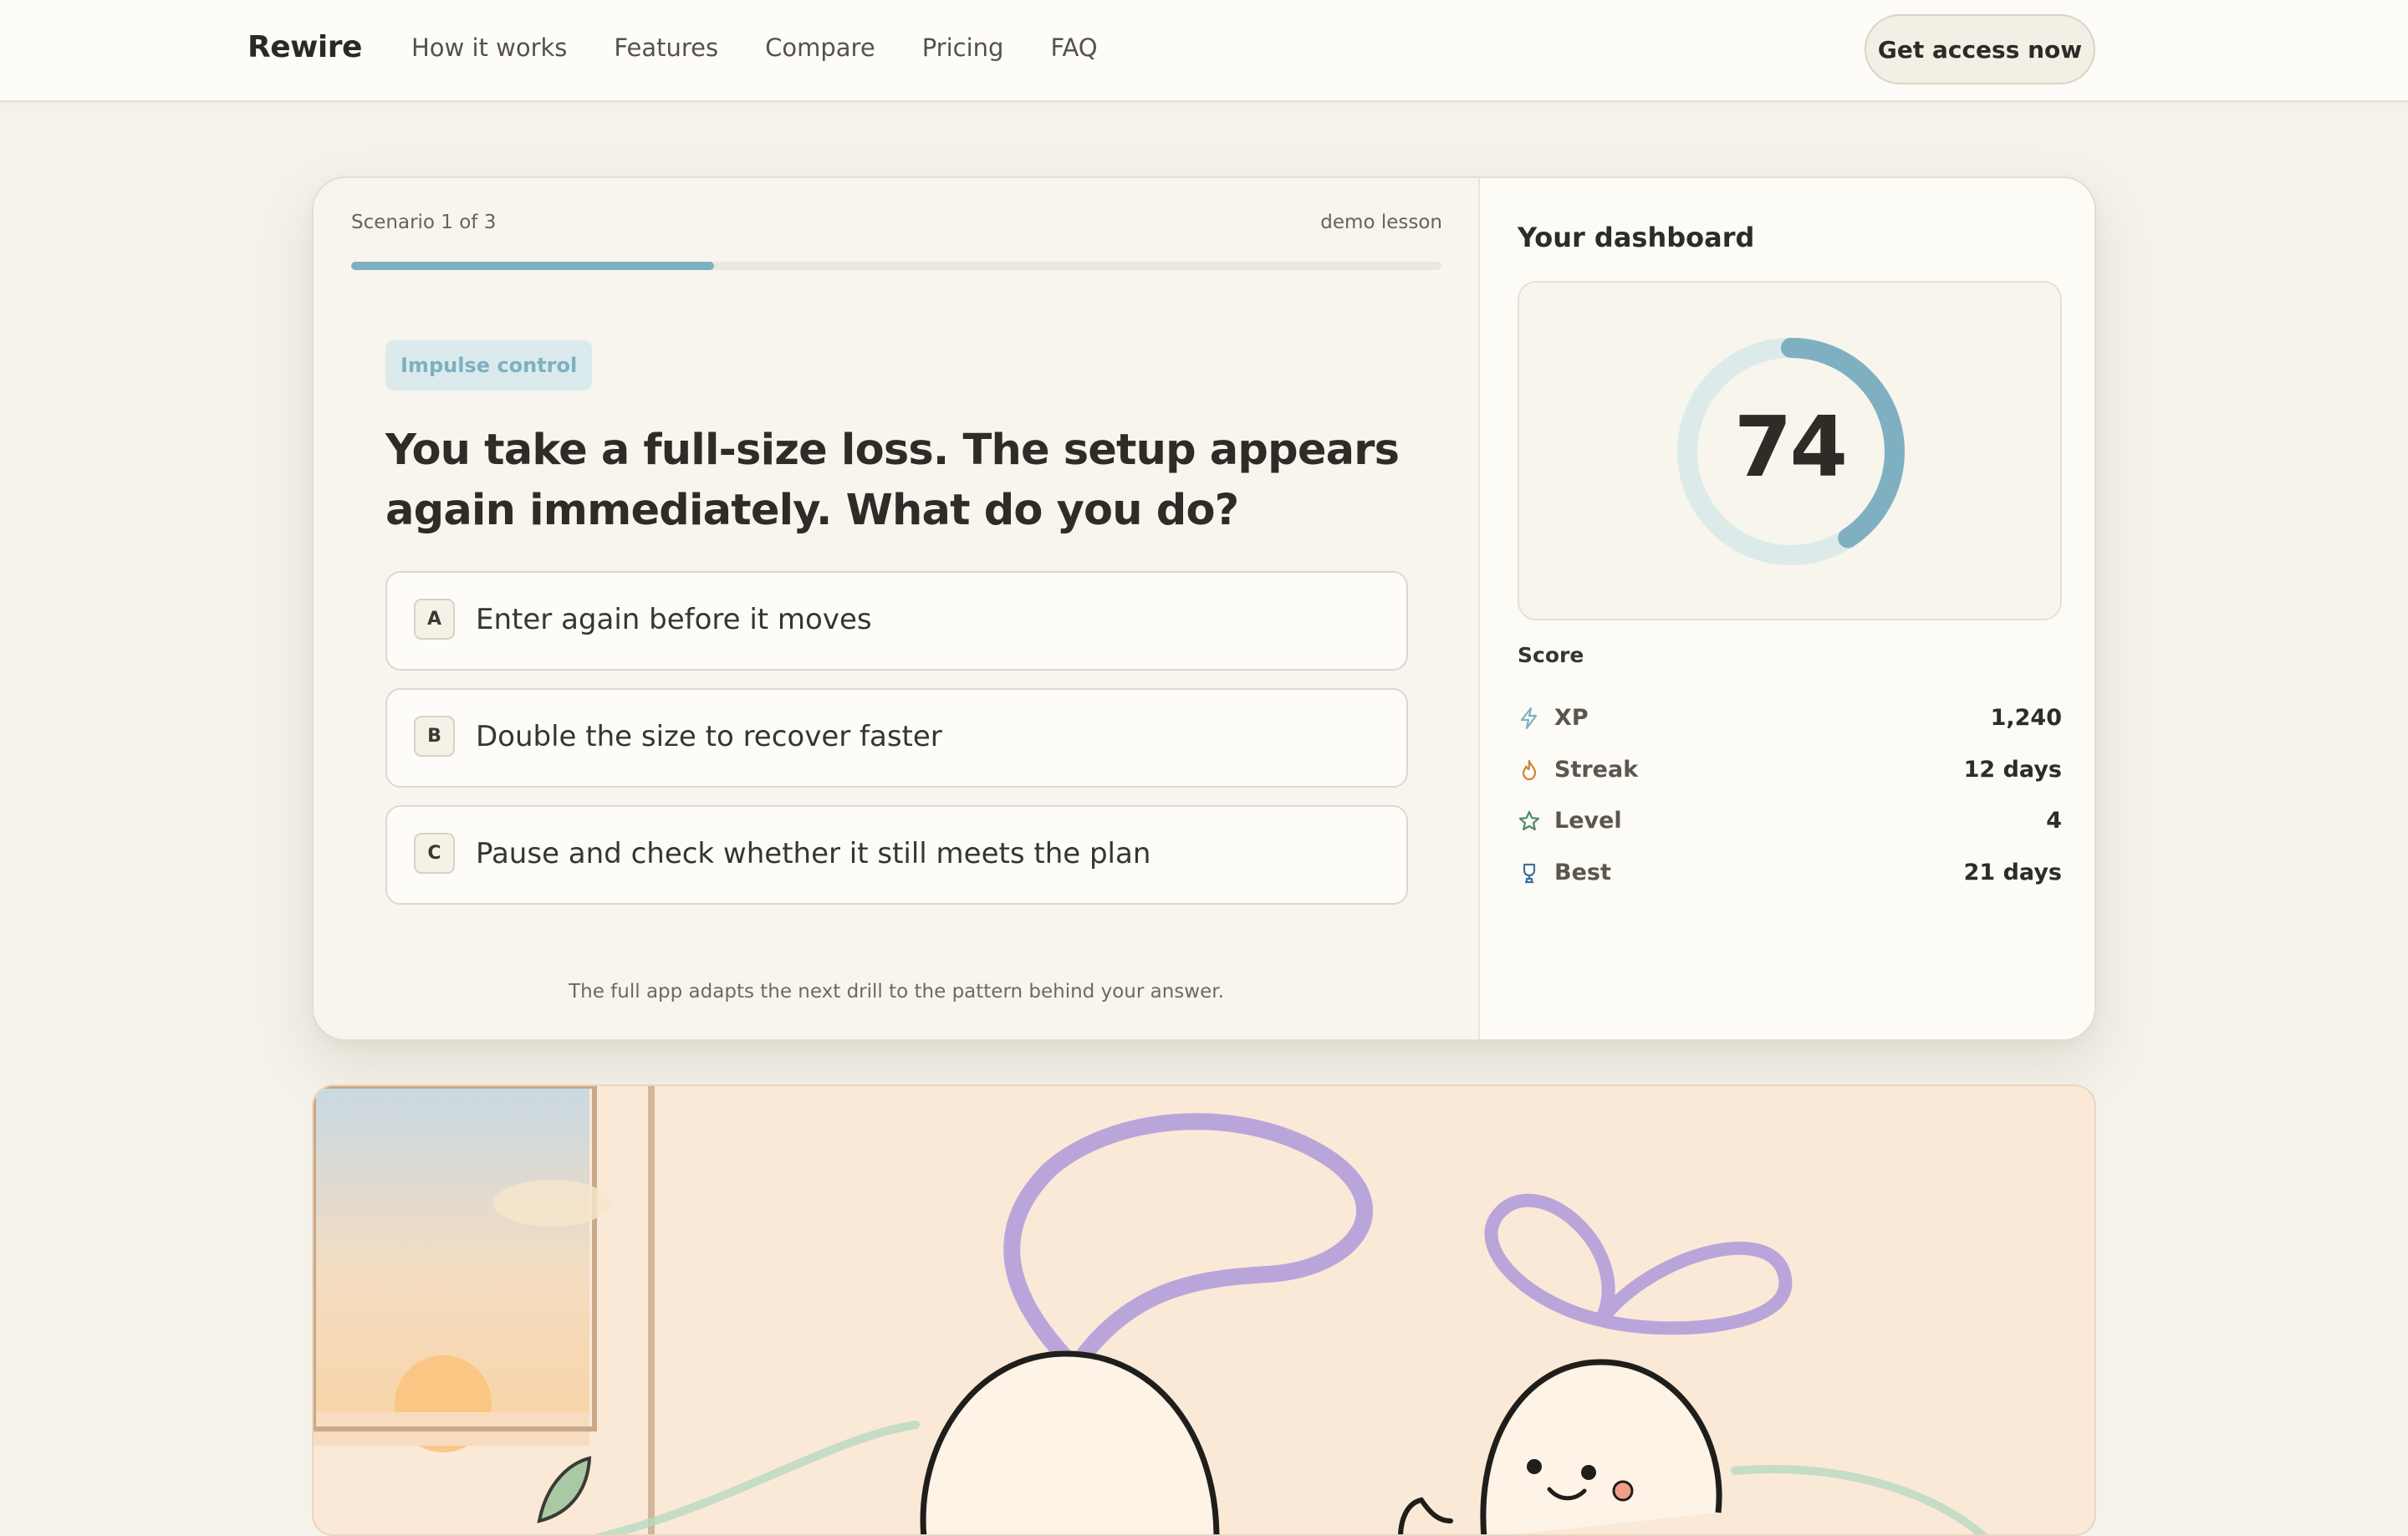 The width and height of the screenshot is (2408, 1536). What do you see at coordinates (1073, 47) in the screenshot?
I see `nav-link-faq: FAQ` at bounding box center [1073, 47].